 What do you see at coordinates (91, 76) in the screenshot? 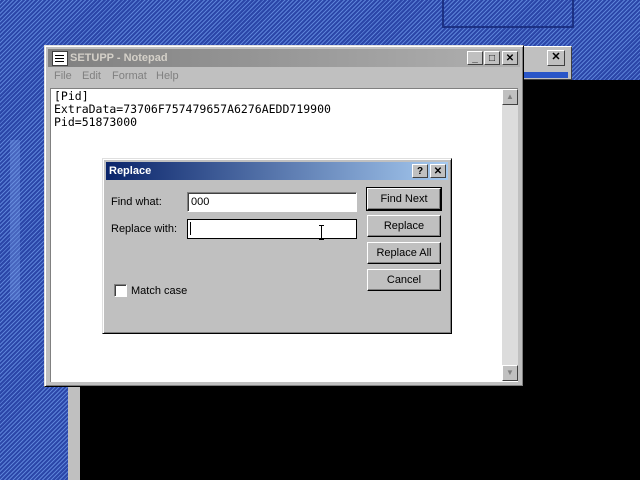
I see `menu-edit: Edit` at bounding box center [91, 76].